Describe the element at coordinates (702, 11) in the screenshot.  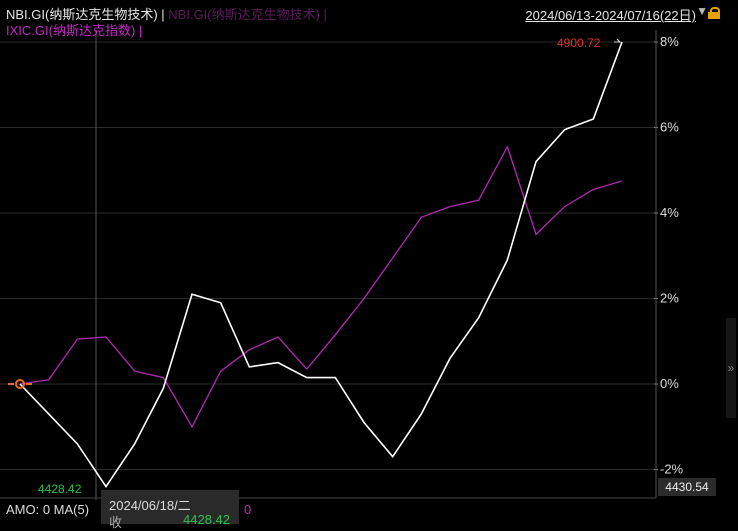
I see `dropdown-caret-icon: ▼` at that location.